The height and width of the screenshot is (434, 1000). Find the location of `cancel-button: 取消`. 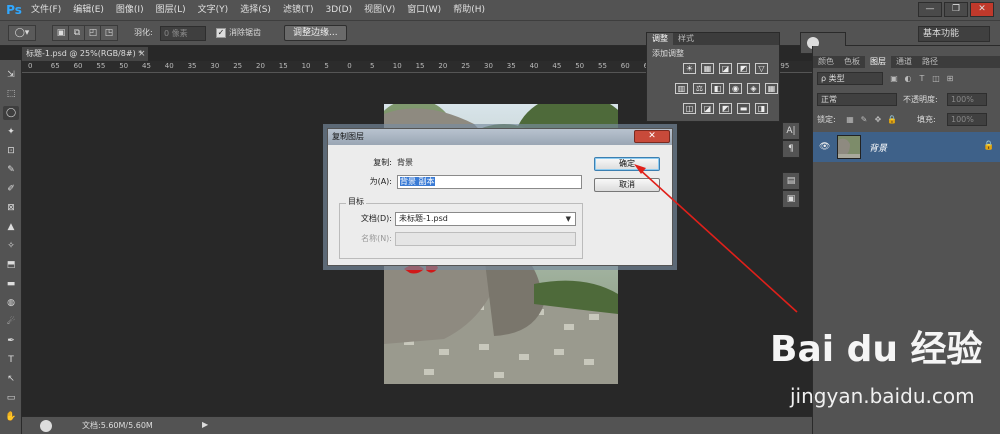

cancel-button: 取消 is located at coordinates (627, 185).